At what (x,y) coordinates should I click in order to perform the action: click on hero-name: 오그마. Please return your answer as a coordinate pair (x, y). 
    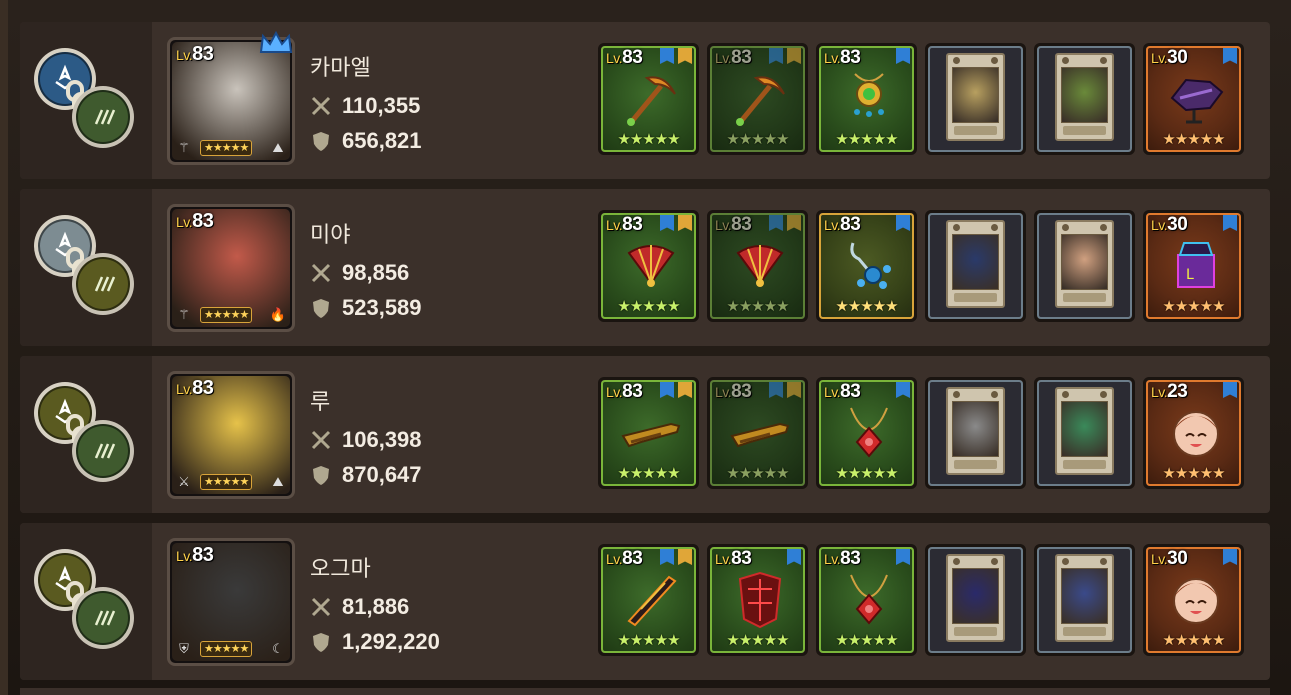
    Looking at the image, I should click on (340, 569).